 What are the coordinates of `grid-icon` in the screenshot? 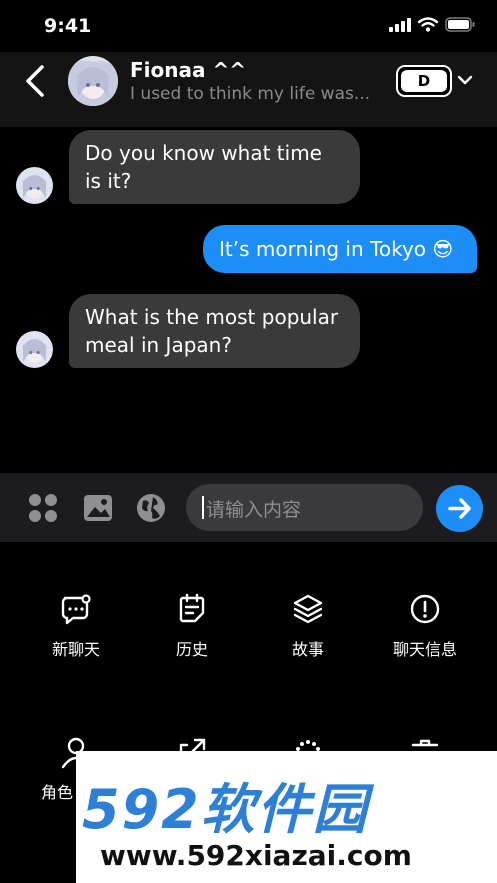 It's located at (43, 508).